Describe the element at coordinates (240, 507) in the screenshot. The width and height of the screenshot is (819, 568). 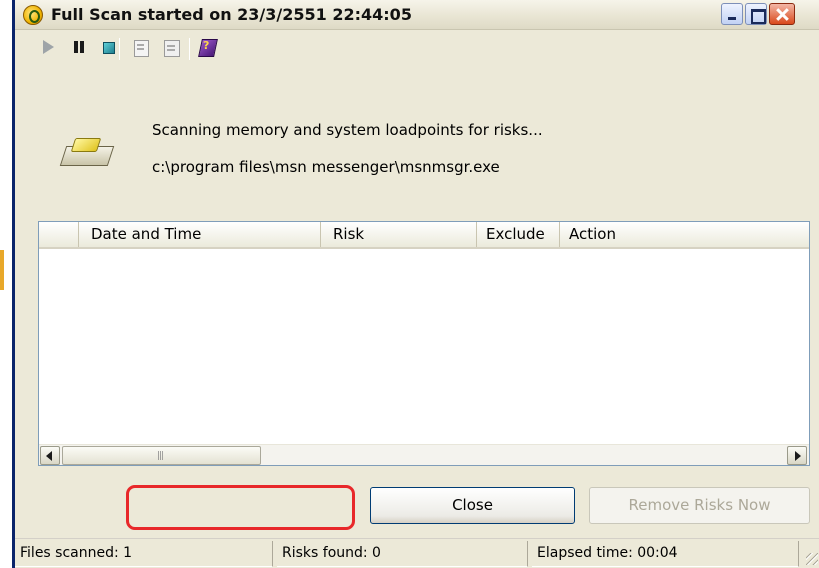
I see `highlight-annotation` at that location.